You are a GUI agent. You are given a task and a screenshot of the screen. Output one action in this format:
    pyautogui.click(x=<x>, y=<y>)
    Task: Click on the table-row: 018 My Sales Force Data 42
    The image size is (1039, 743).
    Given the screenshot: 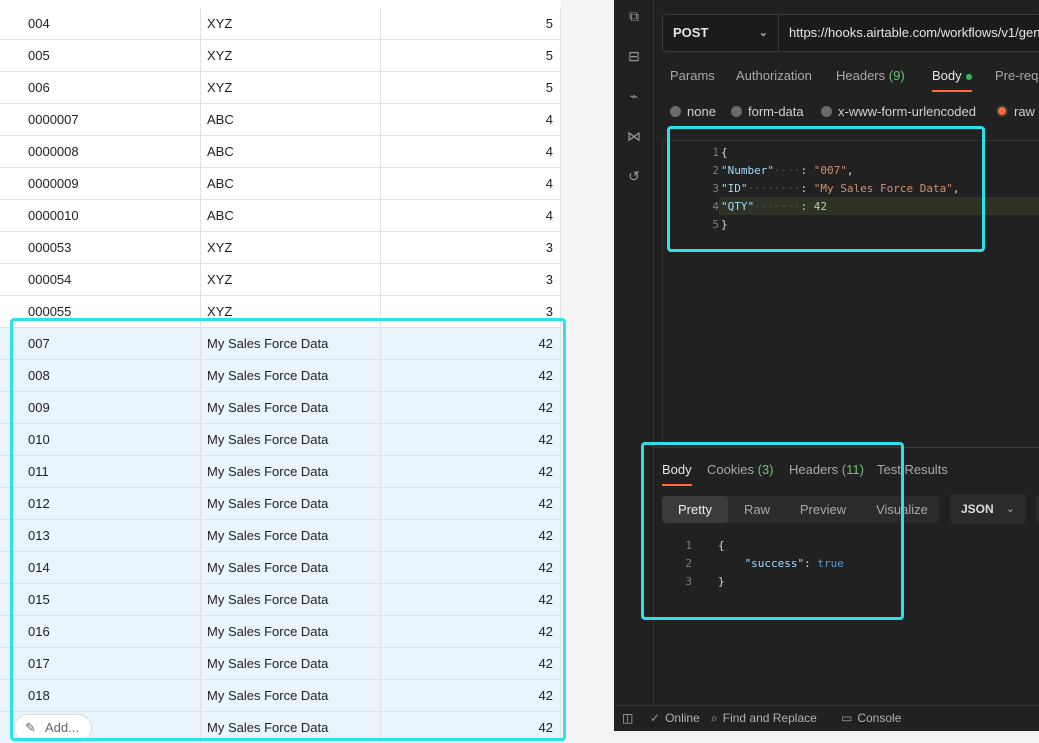 What is the action you would take?
    pyautogui.click(x=280, y=696)
    